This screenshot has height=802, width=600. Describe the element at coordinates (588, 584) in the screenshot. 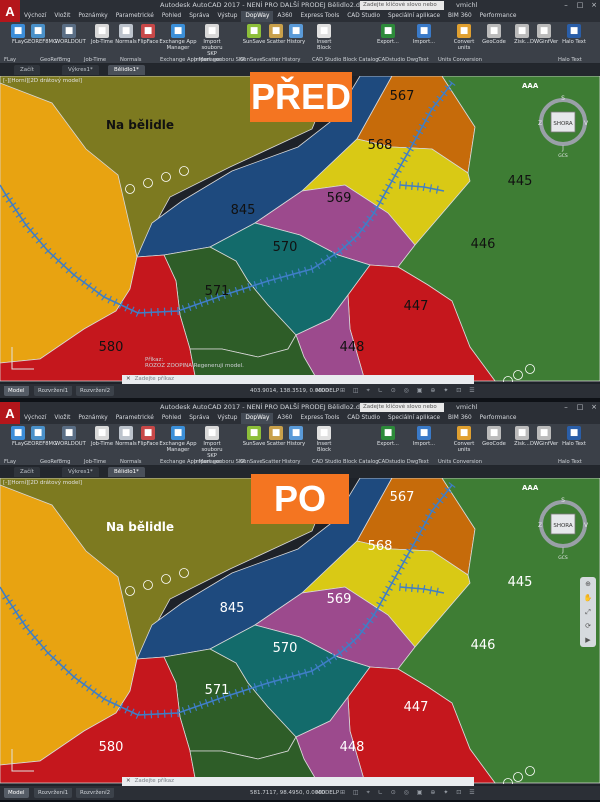

I see `navigation-tool-icon: ⊕` at that location.